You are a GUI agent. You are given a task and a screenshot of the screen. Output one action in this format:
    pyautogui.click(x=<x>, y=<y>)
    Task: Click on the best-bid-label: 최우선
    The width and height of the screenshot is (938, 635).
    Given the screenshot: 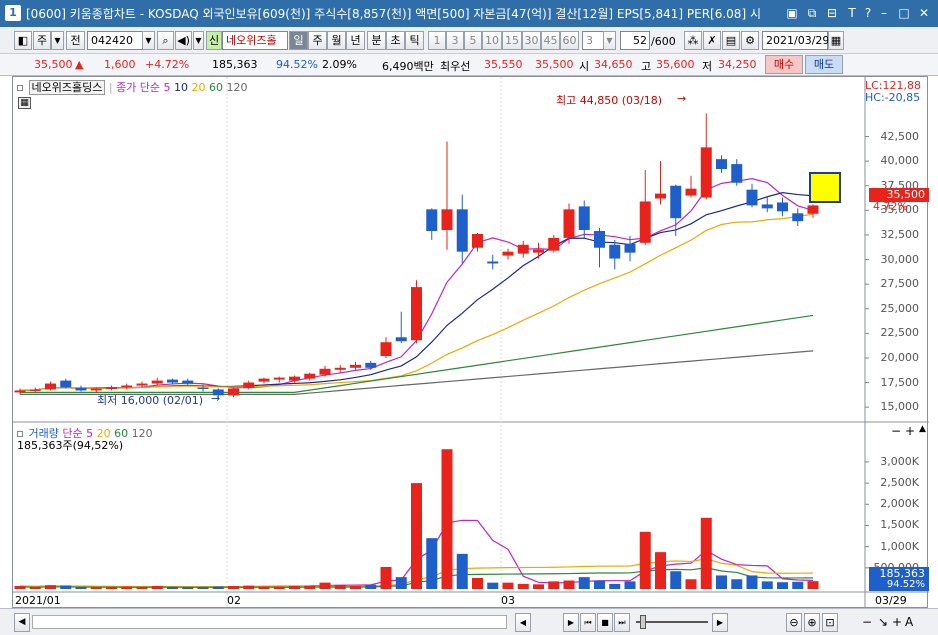 What is the action you would take?
    pyautogui.click(x=455, y=66)
    